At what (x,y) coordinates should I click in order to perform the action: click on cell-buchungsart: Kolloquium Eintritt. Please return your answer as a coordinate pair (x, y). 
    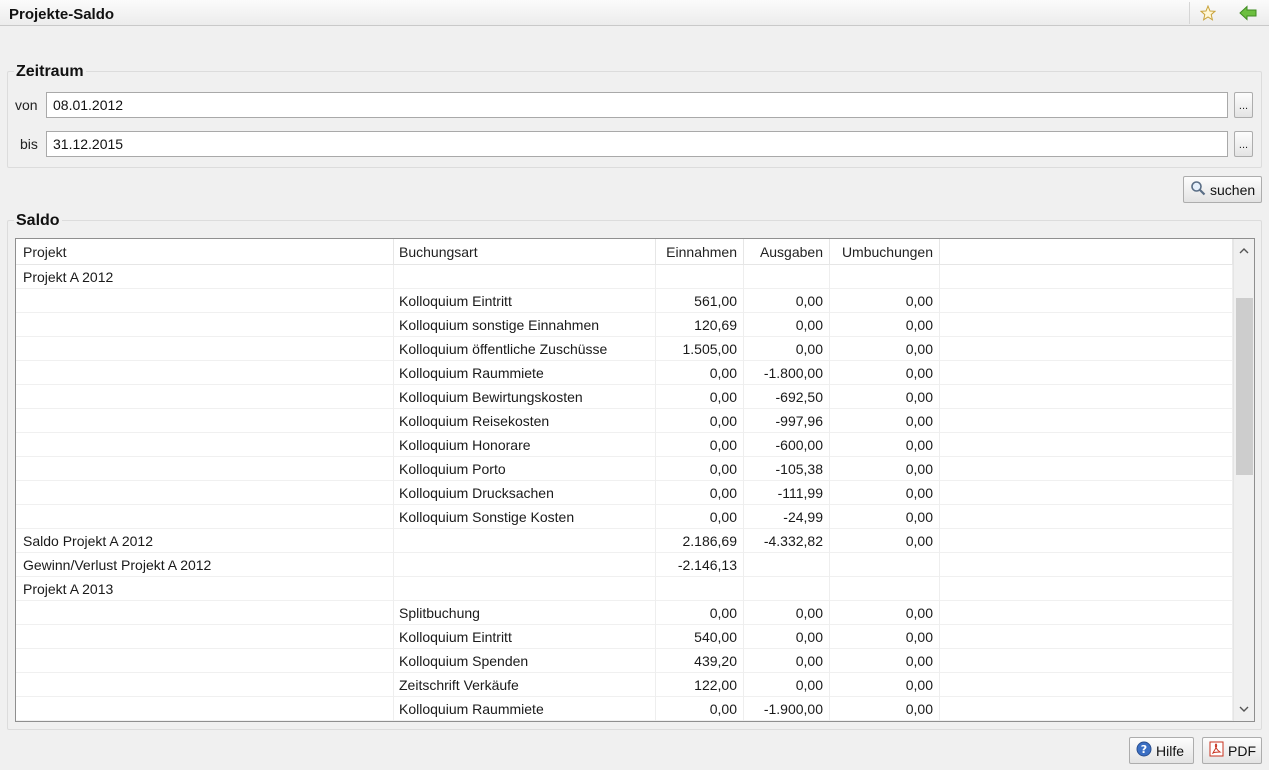
    Looking at the image, I should click on (525, 301).